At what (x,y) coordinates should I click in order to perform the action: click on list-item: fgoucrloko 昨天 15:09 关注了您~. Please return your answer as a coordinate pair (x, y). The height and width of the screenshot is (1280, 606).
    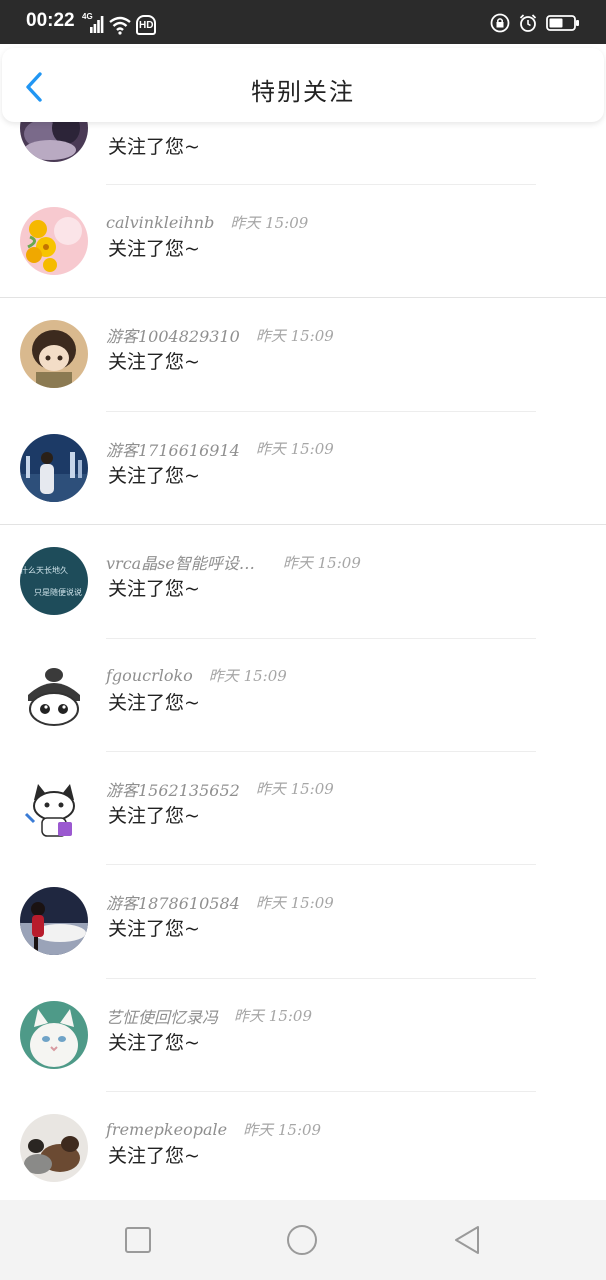
    Looking at the image, I should click on (303, 695).